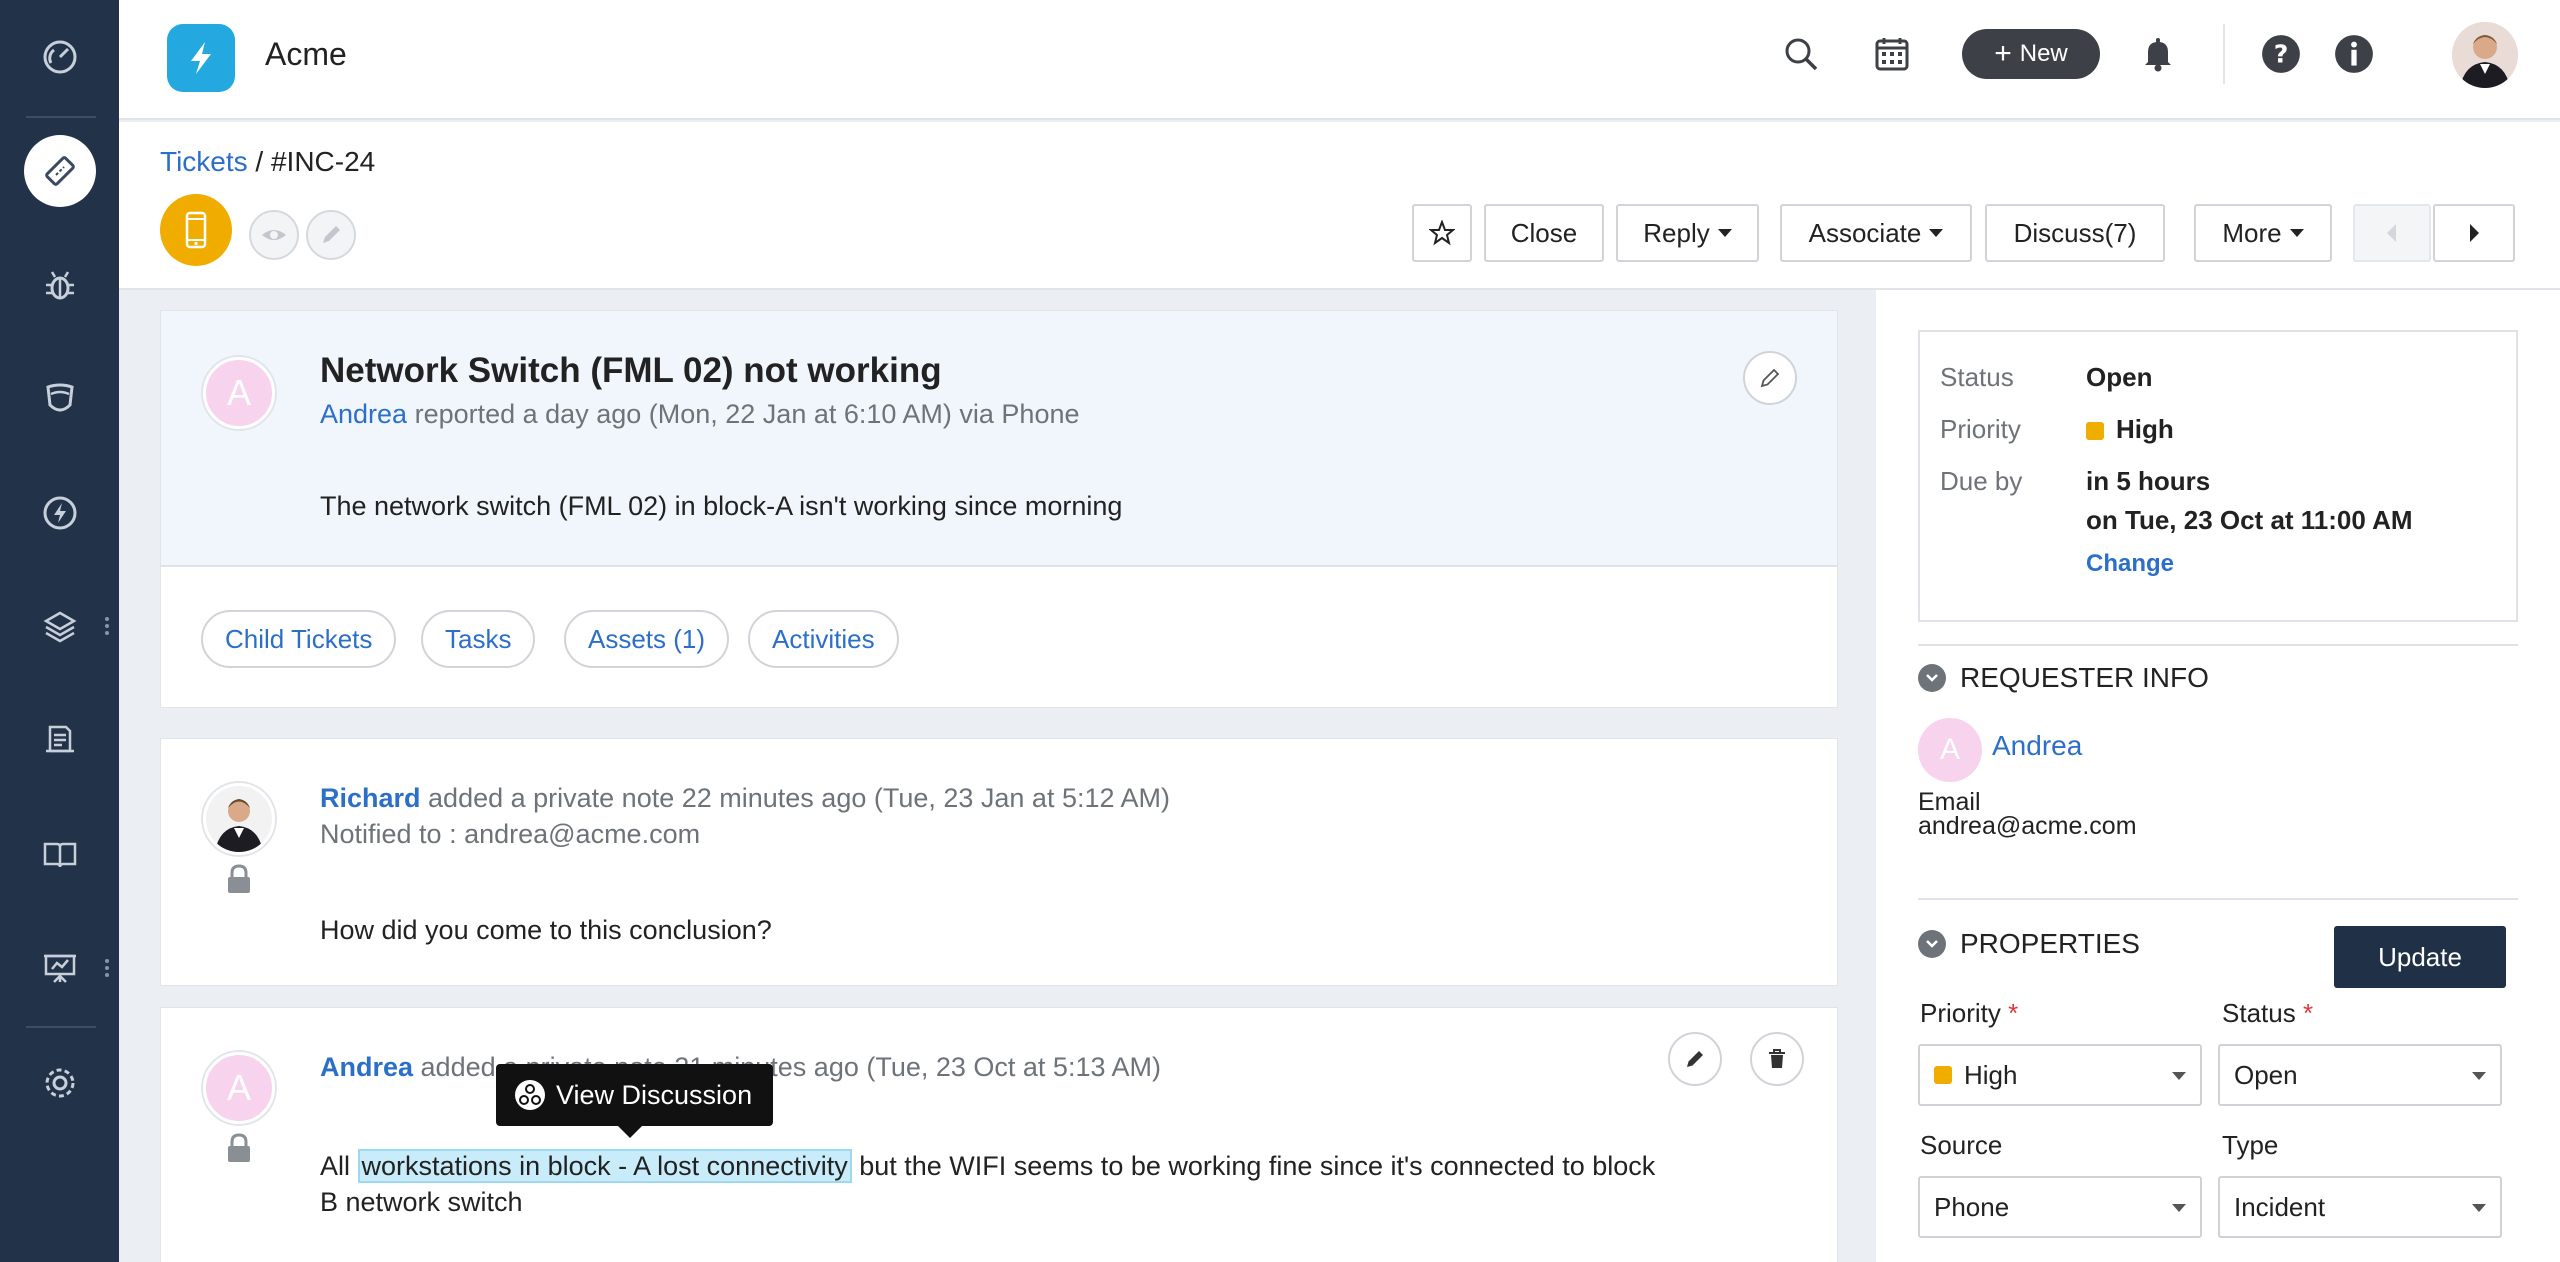  Describe the element at coordinates (1770, 378) in the screenshot. I see `edit-ticket-button` at that location.